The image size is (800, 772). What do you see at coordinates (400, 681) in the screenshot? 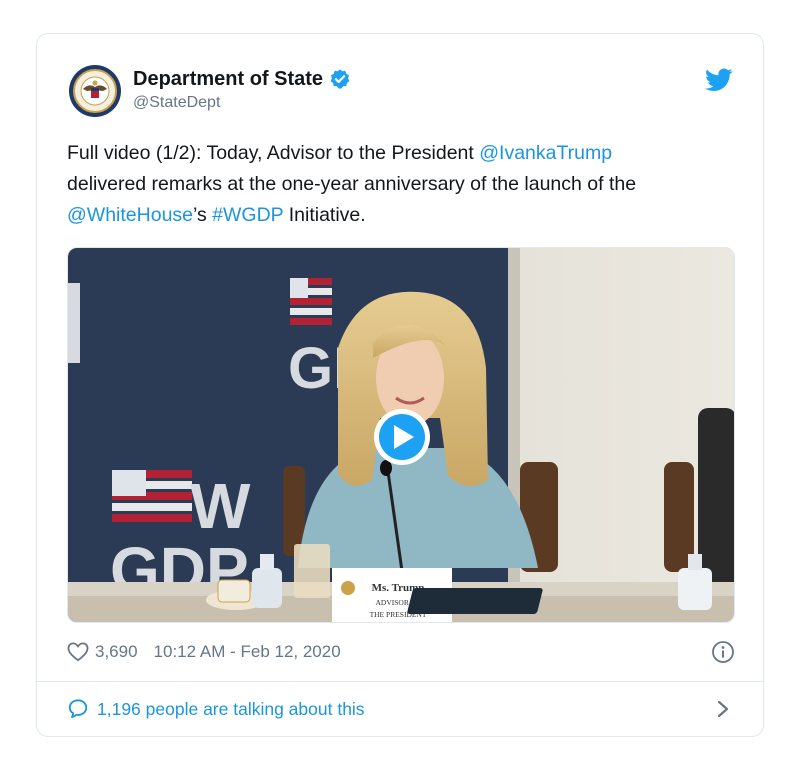
I see `divider` at bounding box center [400, 681].